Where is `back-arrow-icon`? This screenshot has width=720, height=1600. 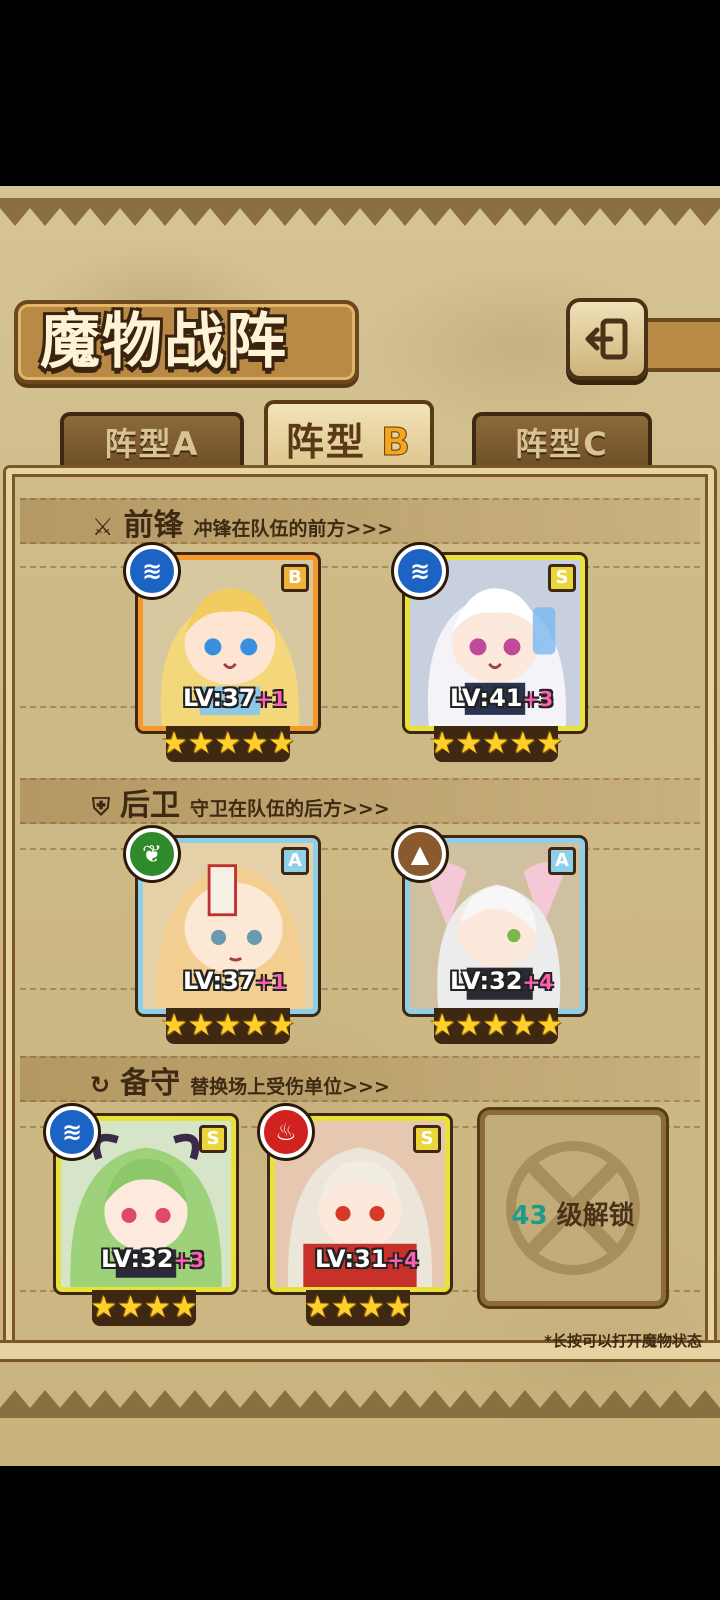
back-arrow-icon is located at coordinates (606, 339).